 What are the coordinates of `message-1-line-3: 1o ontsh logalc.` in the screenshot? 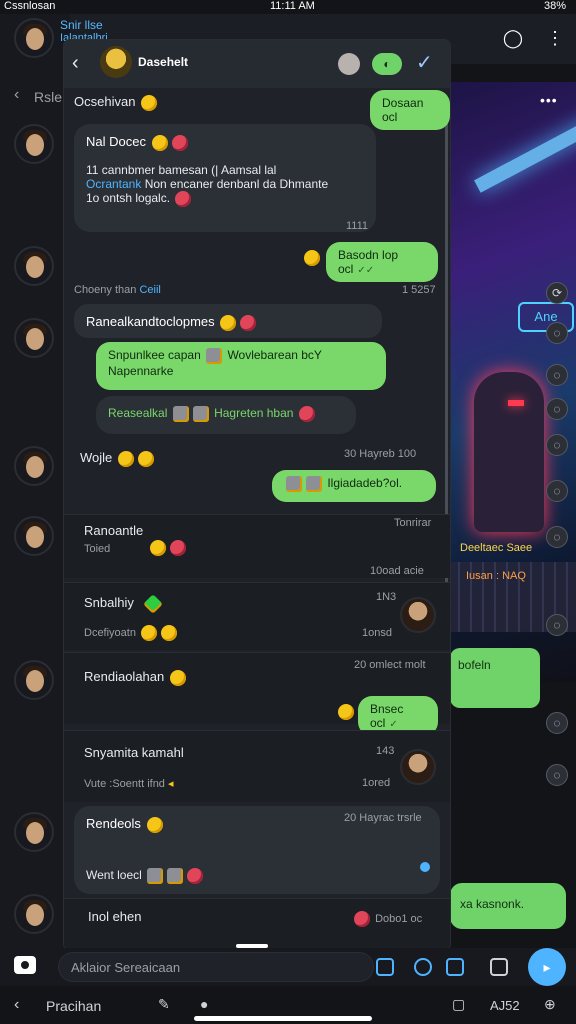 It's located at (225, 198).